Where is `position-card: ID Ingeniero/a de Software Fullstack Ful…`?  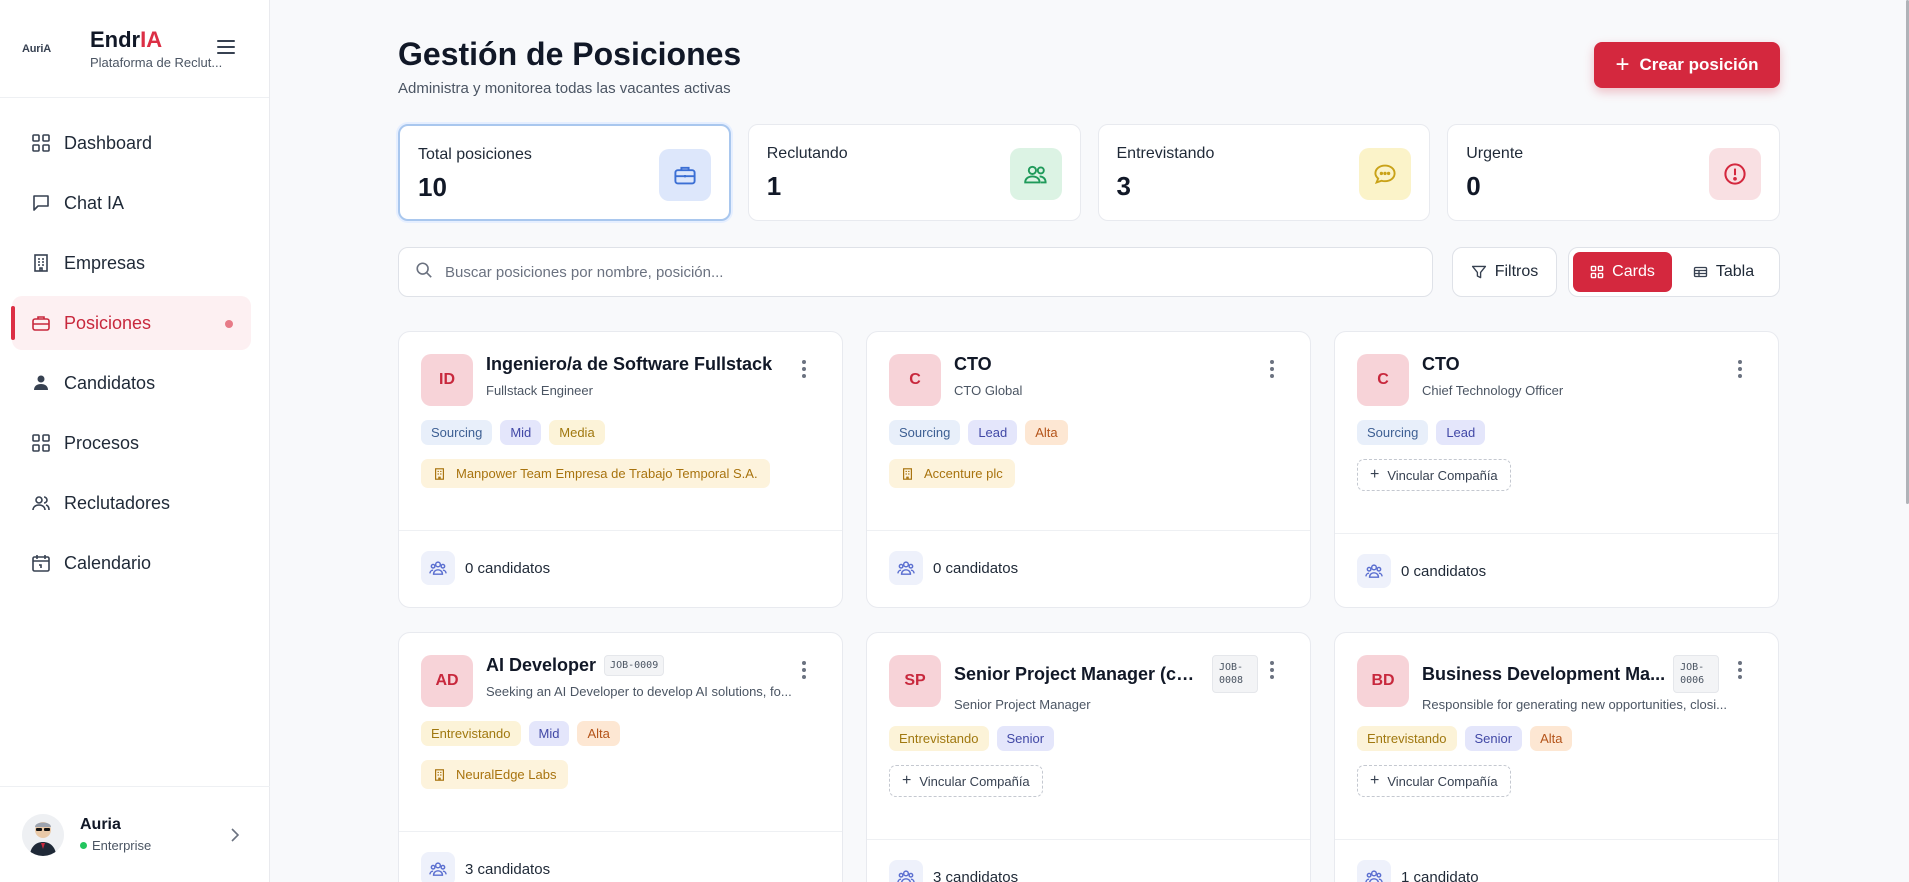
position-card: ID Ingeniero/a de Software Fullstack Ful… is located at coordinates (620, 469).